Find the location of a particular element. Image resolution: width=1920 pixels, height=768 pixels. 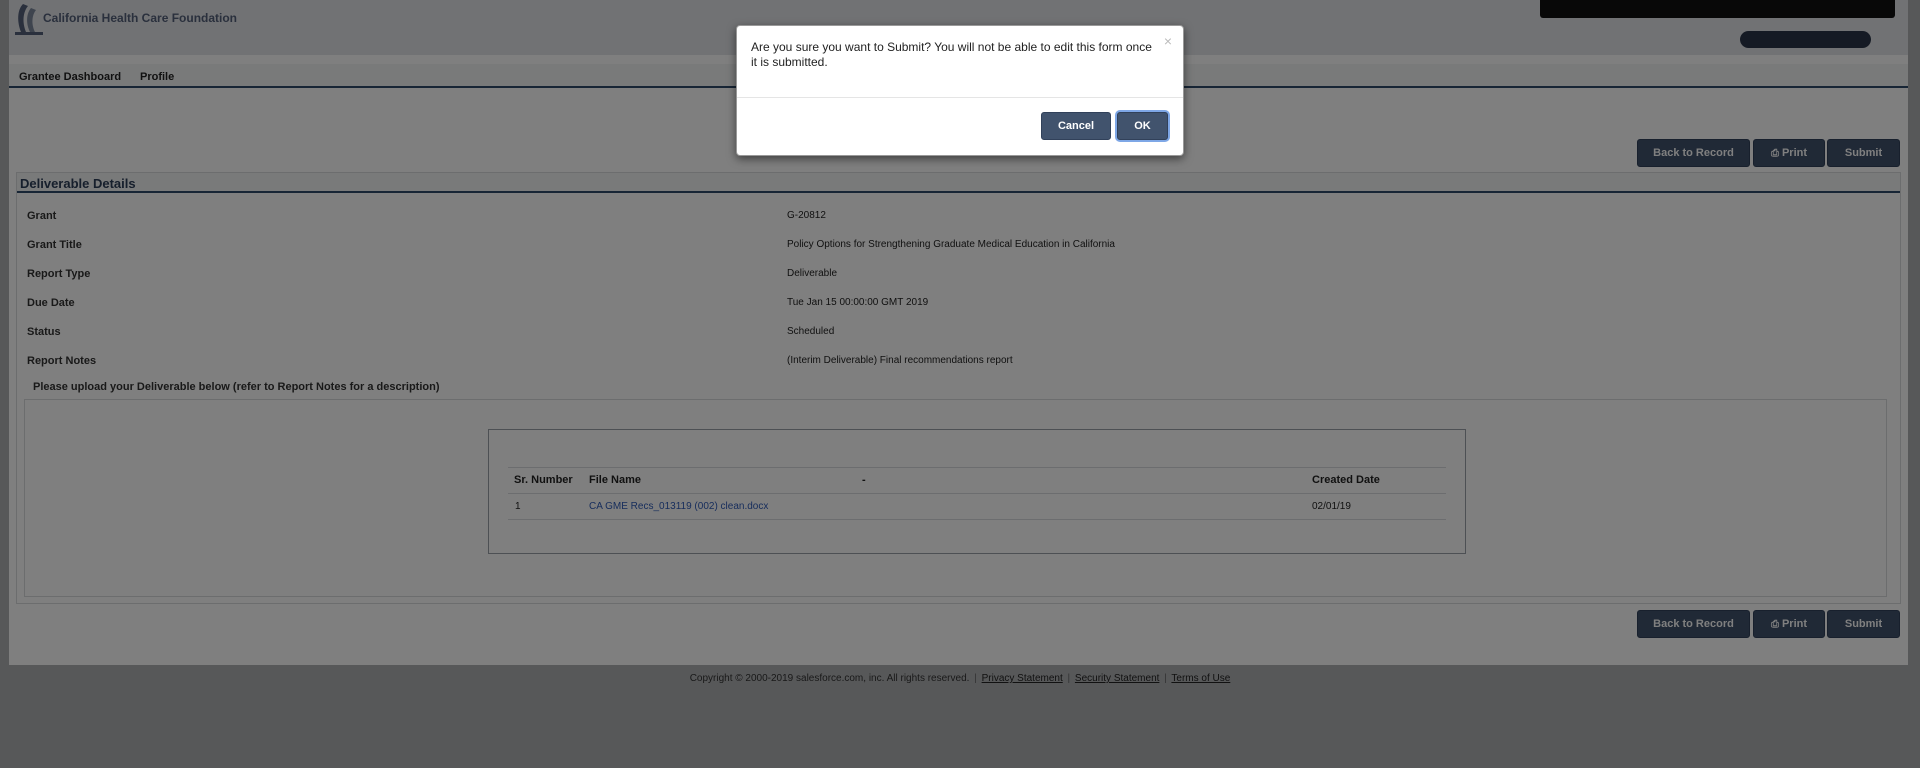

dialog-divider is located at coordinates (960, 97).